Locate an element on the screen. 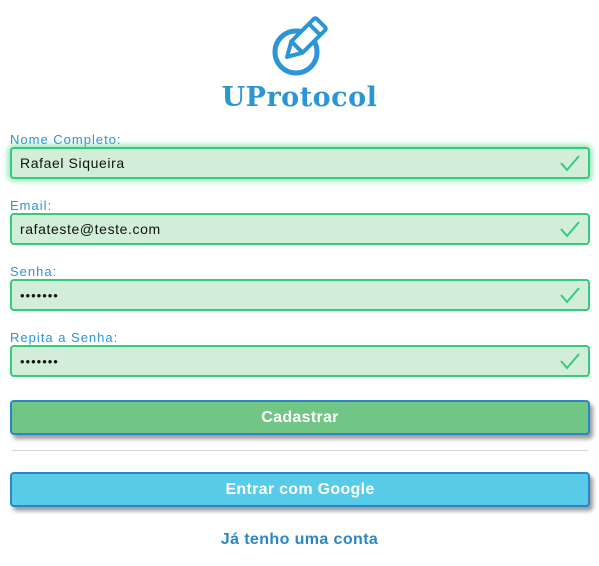  email-input-box is located at coordinates (300, 229).